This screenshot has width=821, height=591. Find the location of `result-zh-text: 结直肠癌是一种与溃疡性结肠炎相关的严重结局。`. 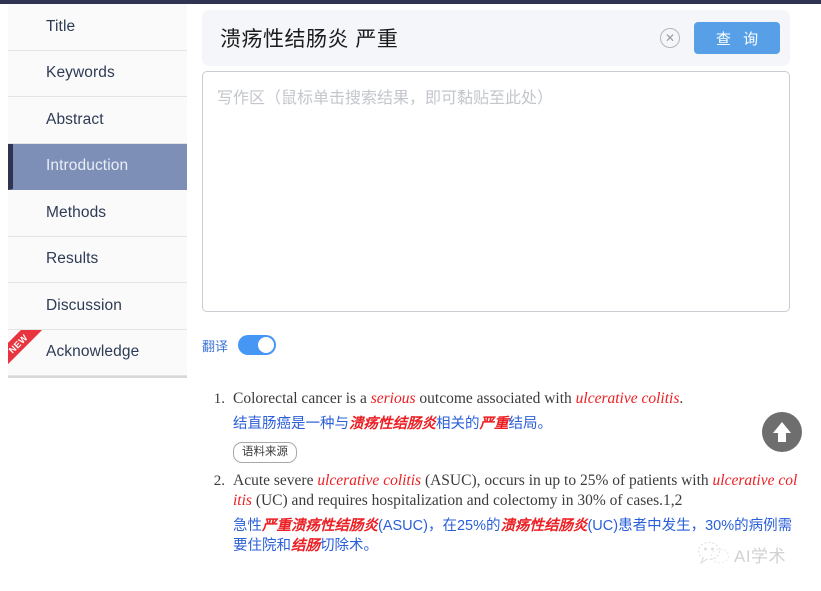

result-zh-text: 结直肠癌是一种与溃疡性结肠炎相关的严重结局。 is located at coordinates (516, 424).